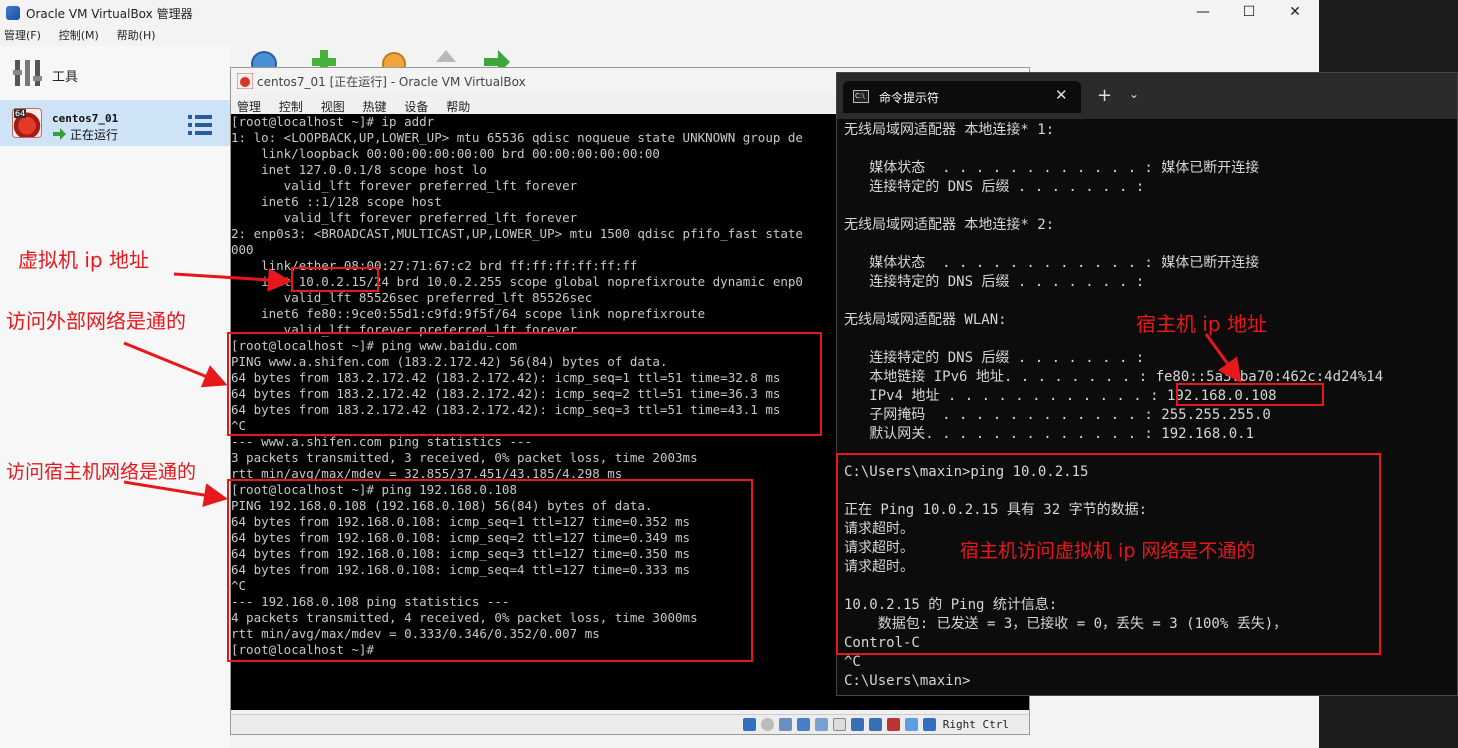 Image resolution: width=1458 pixels, height=748 pixels. What do you see at coordinates (1223, 358) in the screenshot?
I see `arrow-host-ip` at bounding box center [1223, 358].